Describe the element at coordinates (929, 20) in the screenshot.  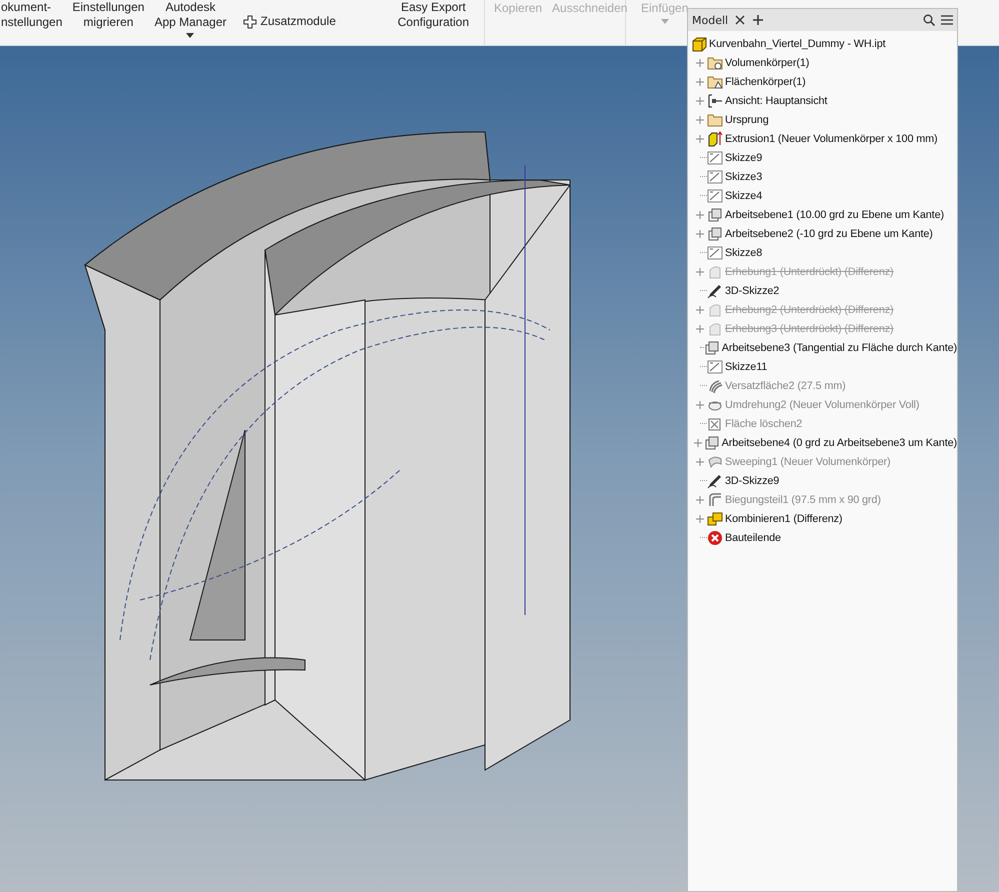
I see `search-icon` at that location.